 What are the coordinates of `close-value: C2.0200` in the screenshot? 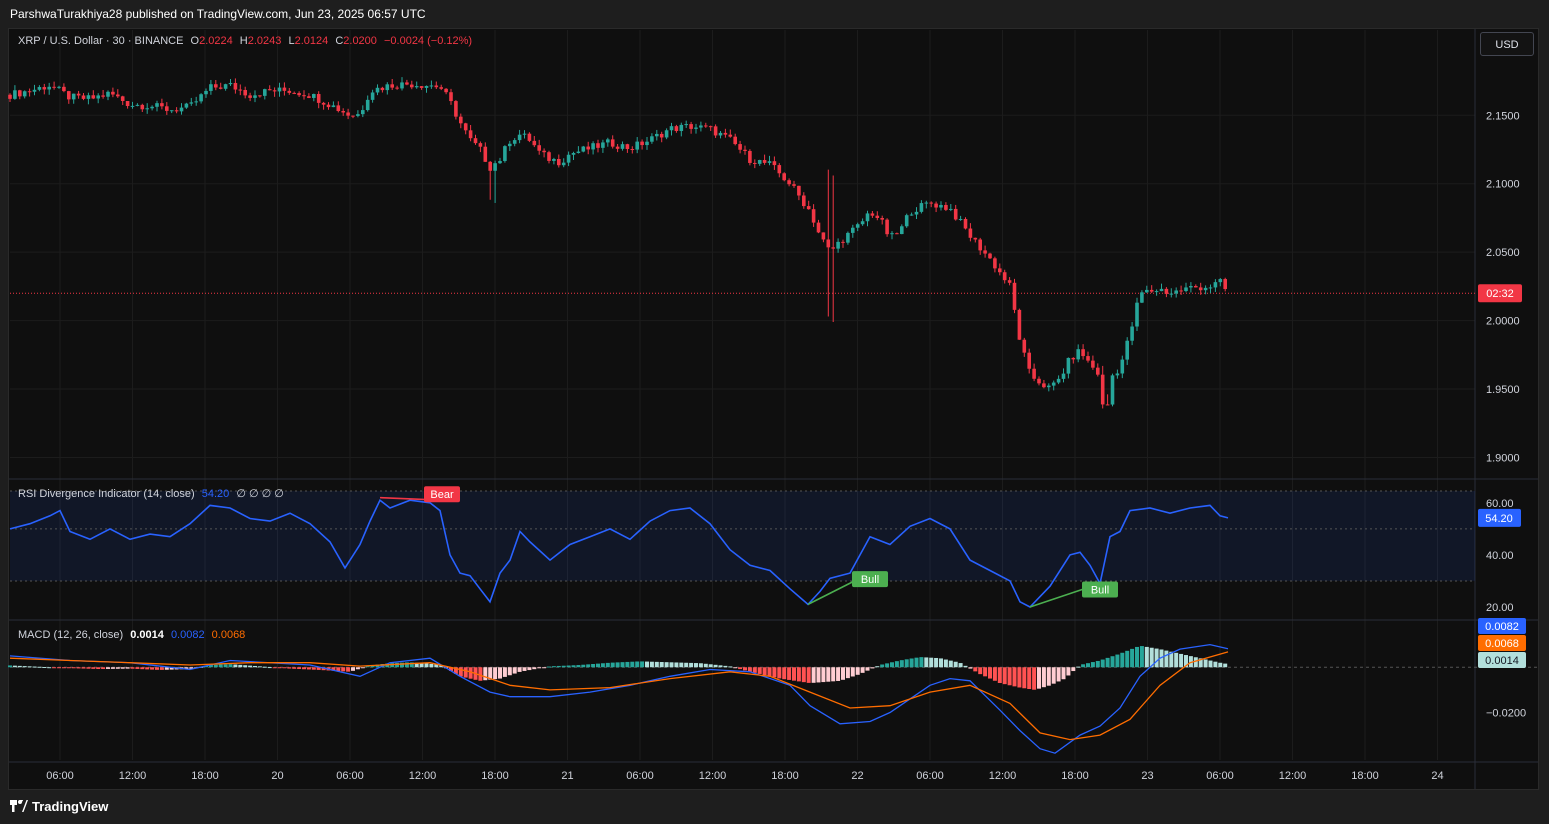 It's located at (356, 41).